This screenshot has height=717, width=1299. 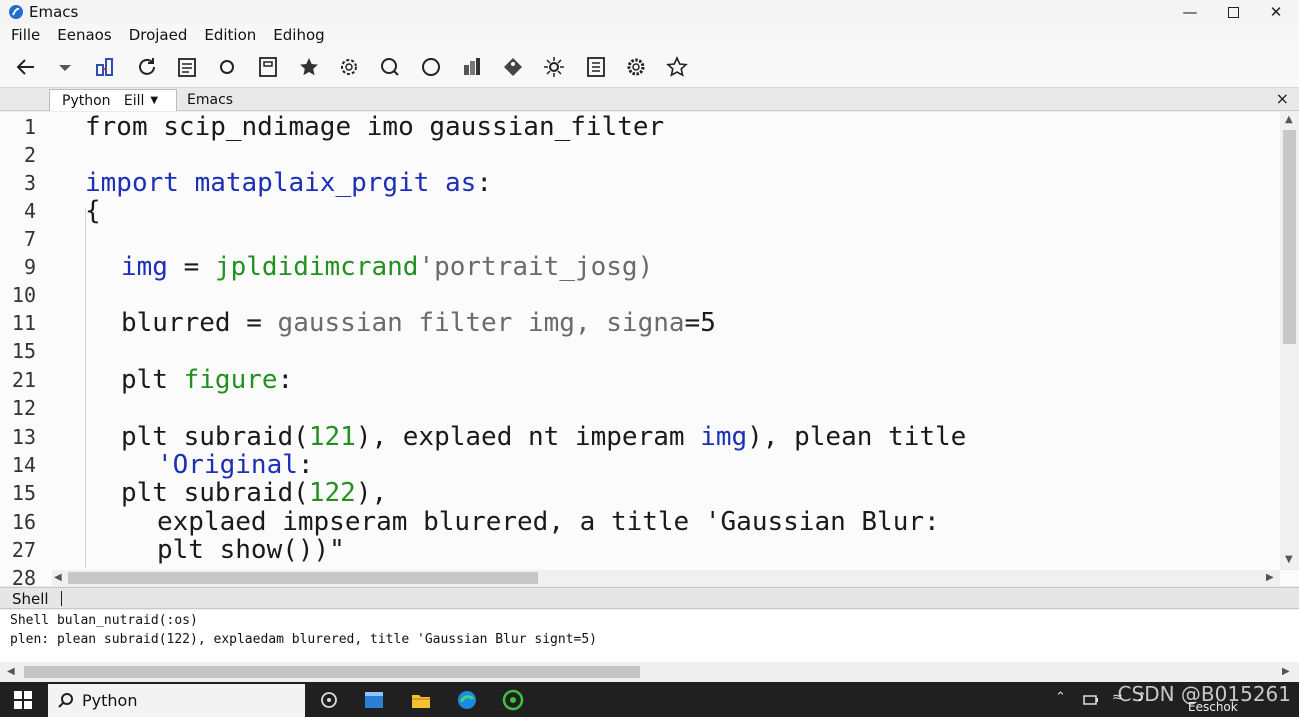 I want to click on search-circle-icon, so click(x=390, y=67).